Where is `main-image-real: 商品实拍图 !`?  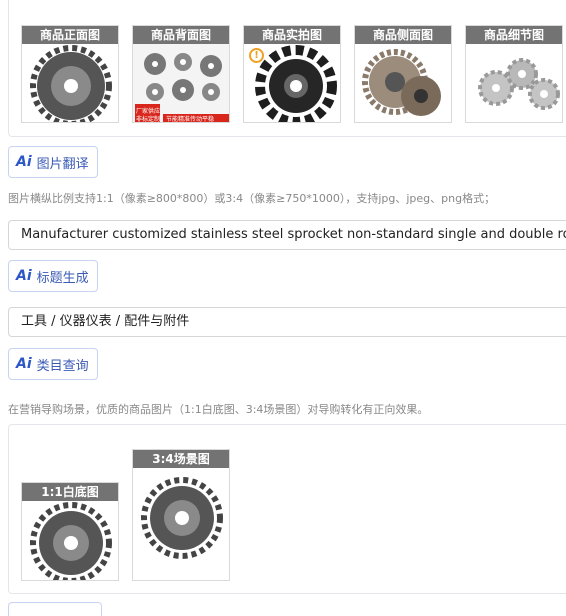 main-image-real: 商品实拍图 ! is located at coordinates (292, 74).